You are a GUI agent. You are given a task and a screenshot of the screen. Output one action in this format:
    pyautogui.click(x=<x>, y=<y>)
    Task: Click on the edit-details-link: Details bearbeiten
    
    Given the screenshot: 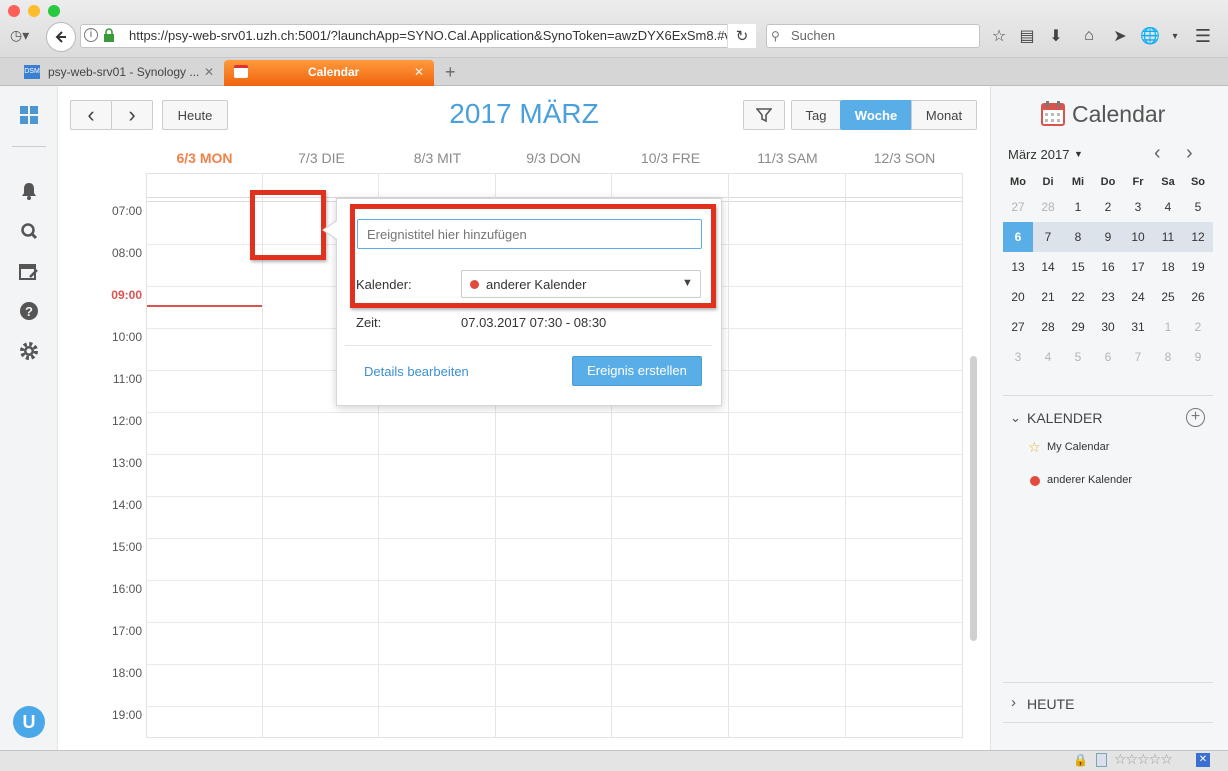 What is the action you would take?
    pyautogui.click(x=416, y=371)
    